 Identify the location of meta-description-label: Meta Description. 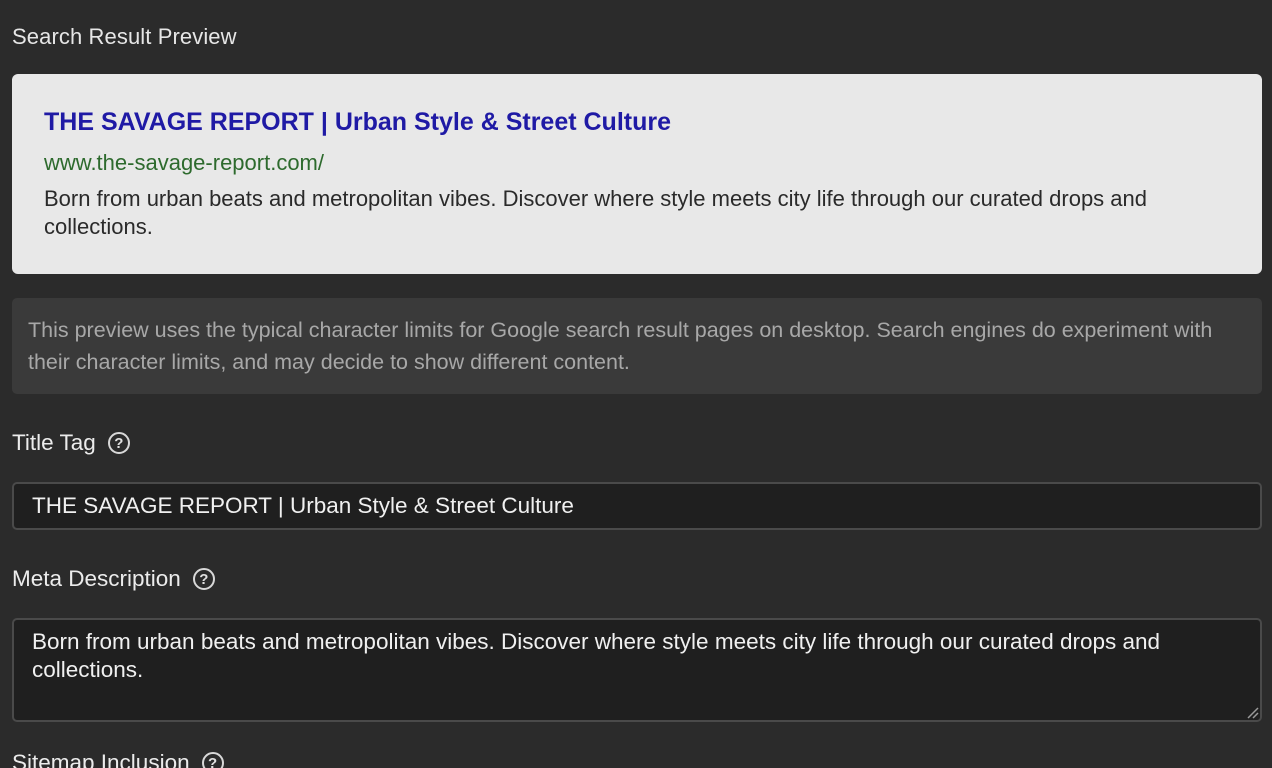
(96, 578).